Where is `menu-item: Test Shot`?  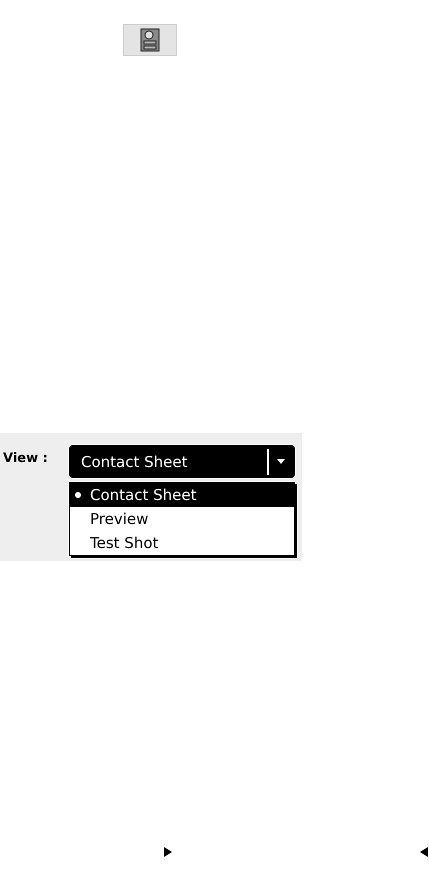 menu-item: Test Shot is located at coordinates (182, 543).